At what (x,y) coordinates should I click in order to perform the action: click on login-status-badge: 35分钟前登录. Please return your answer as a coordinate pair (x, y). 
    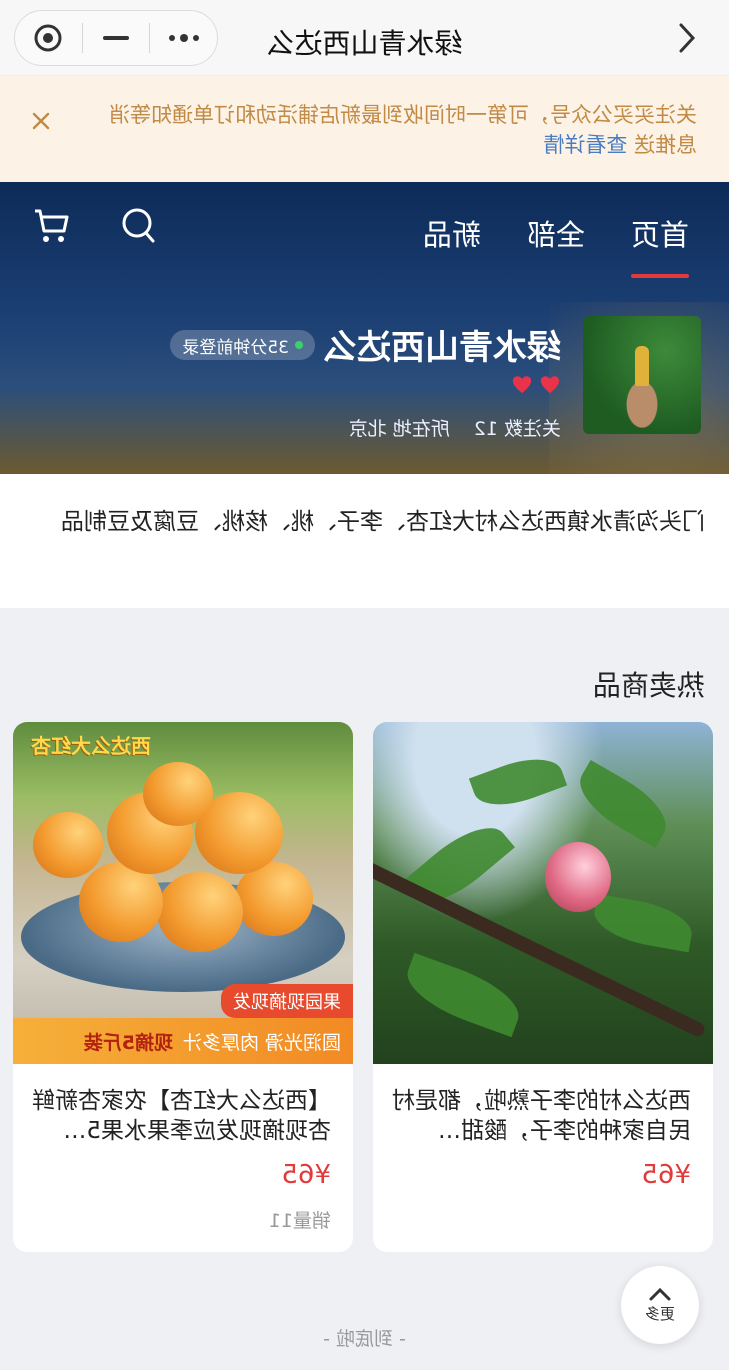
    Looking at the image, I should click on (242, 345).